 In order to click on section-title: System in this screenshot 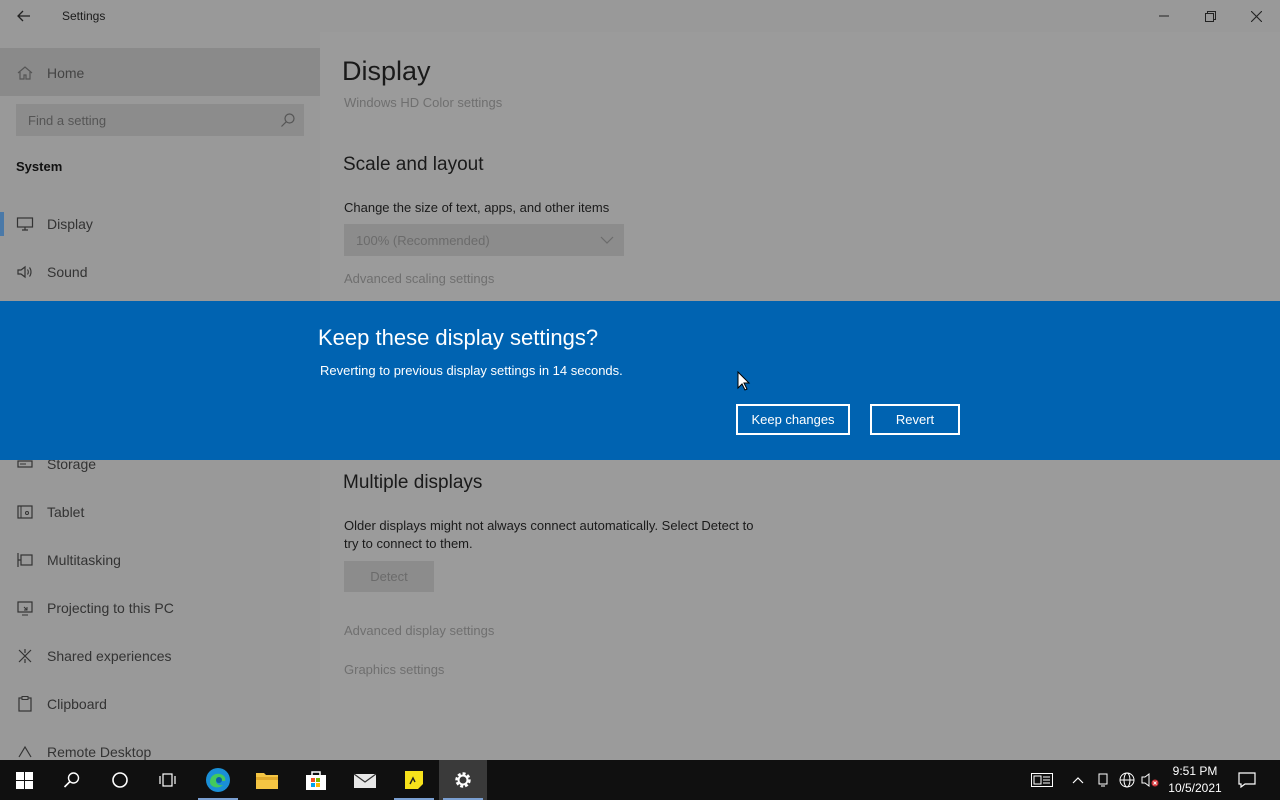, I will do `click(39, 166)`.